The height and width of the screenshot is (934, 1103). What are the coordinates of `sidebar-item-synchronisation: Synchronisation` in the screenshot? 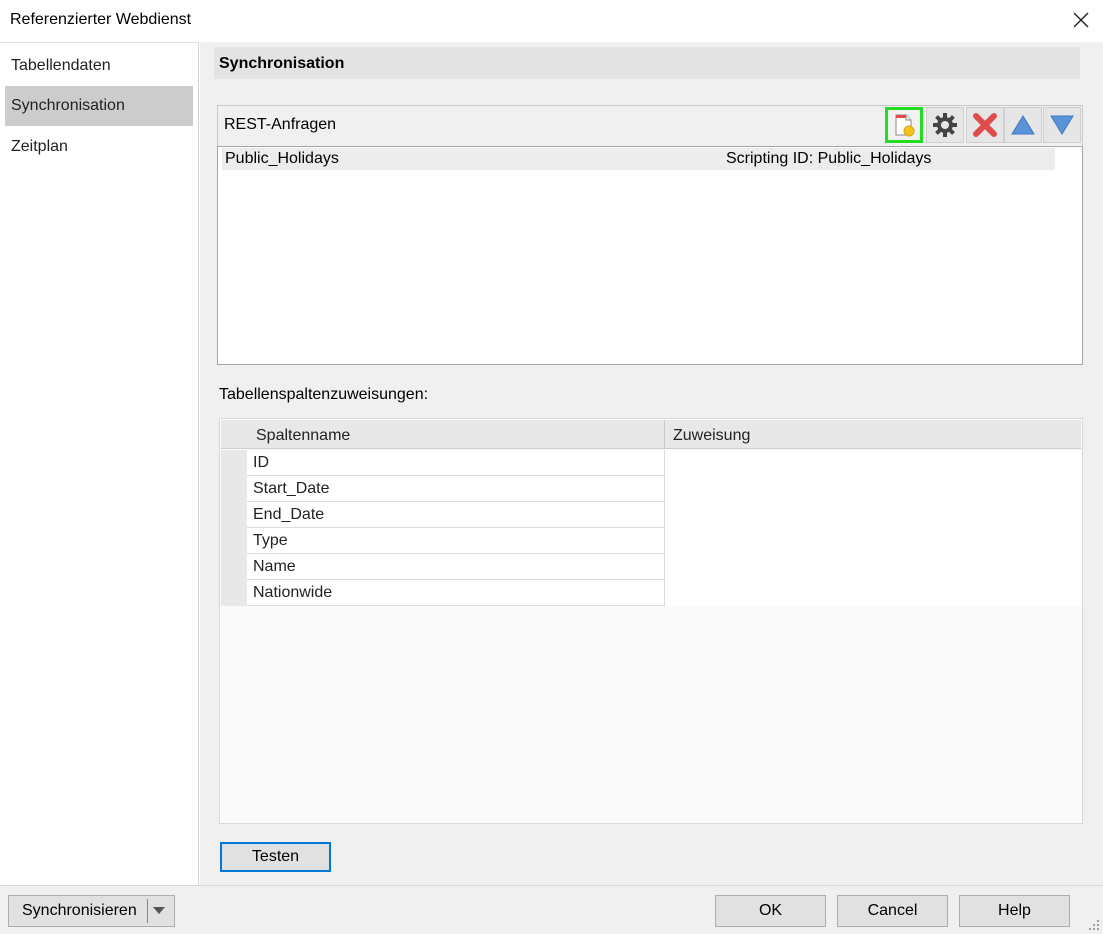 It's located at (99, 106).